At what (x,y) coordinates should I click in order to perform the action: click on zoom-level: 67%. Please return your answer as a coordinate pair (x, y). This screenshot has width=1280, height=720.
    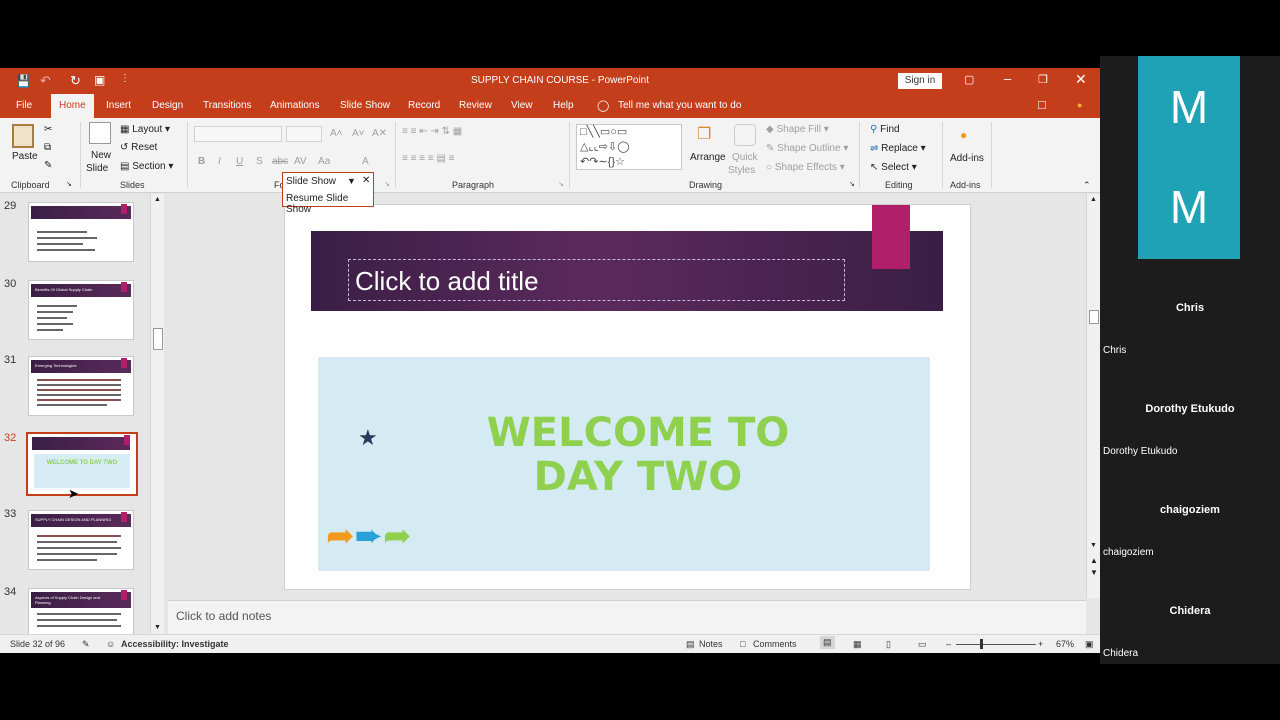
    Looking at the image, I should click on (1065, 644).